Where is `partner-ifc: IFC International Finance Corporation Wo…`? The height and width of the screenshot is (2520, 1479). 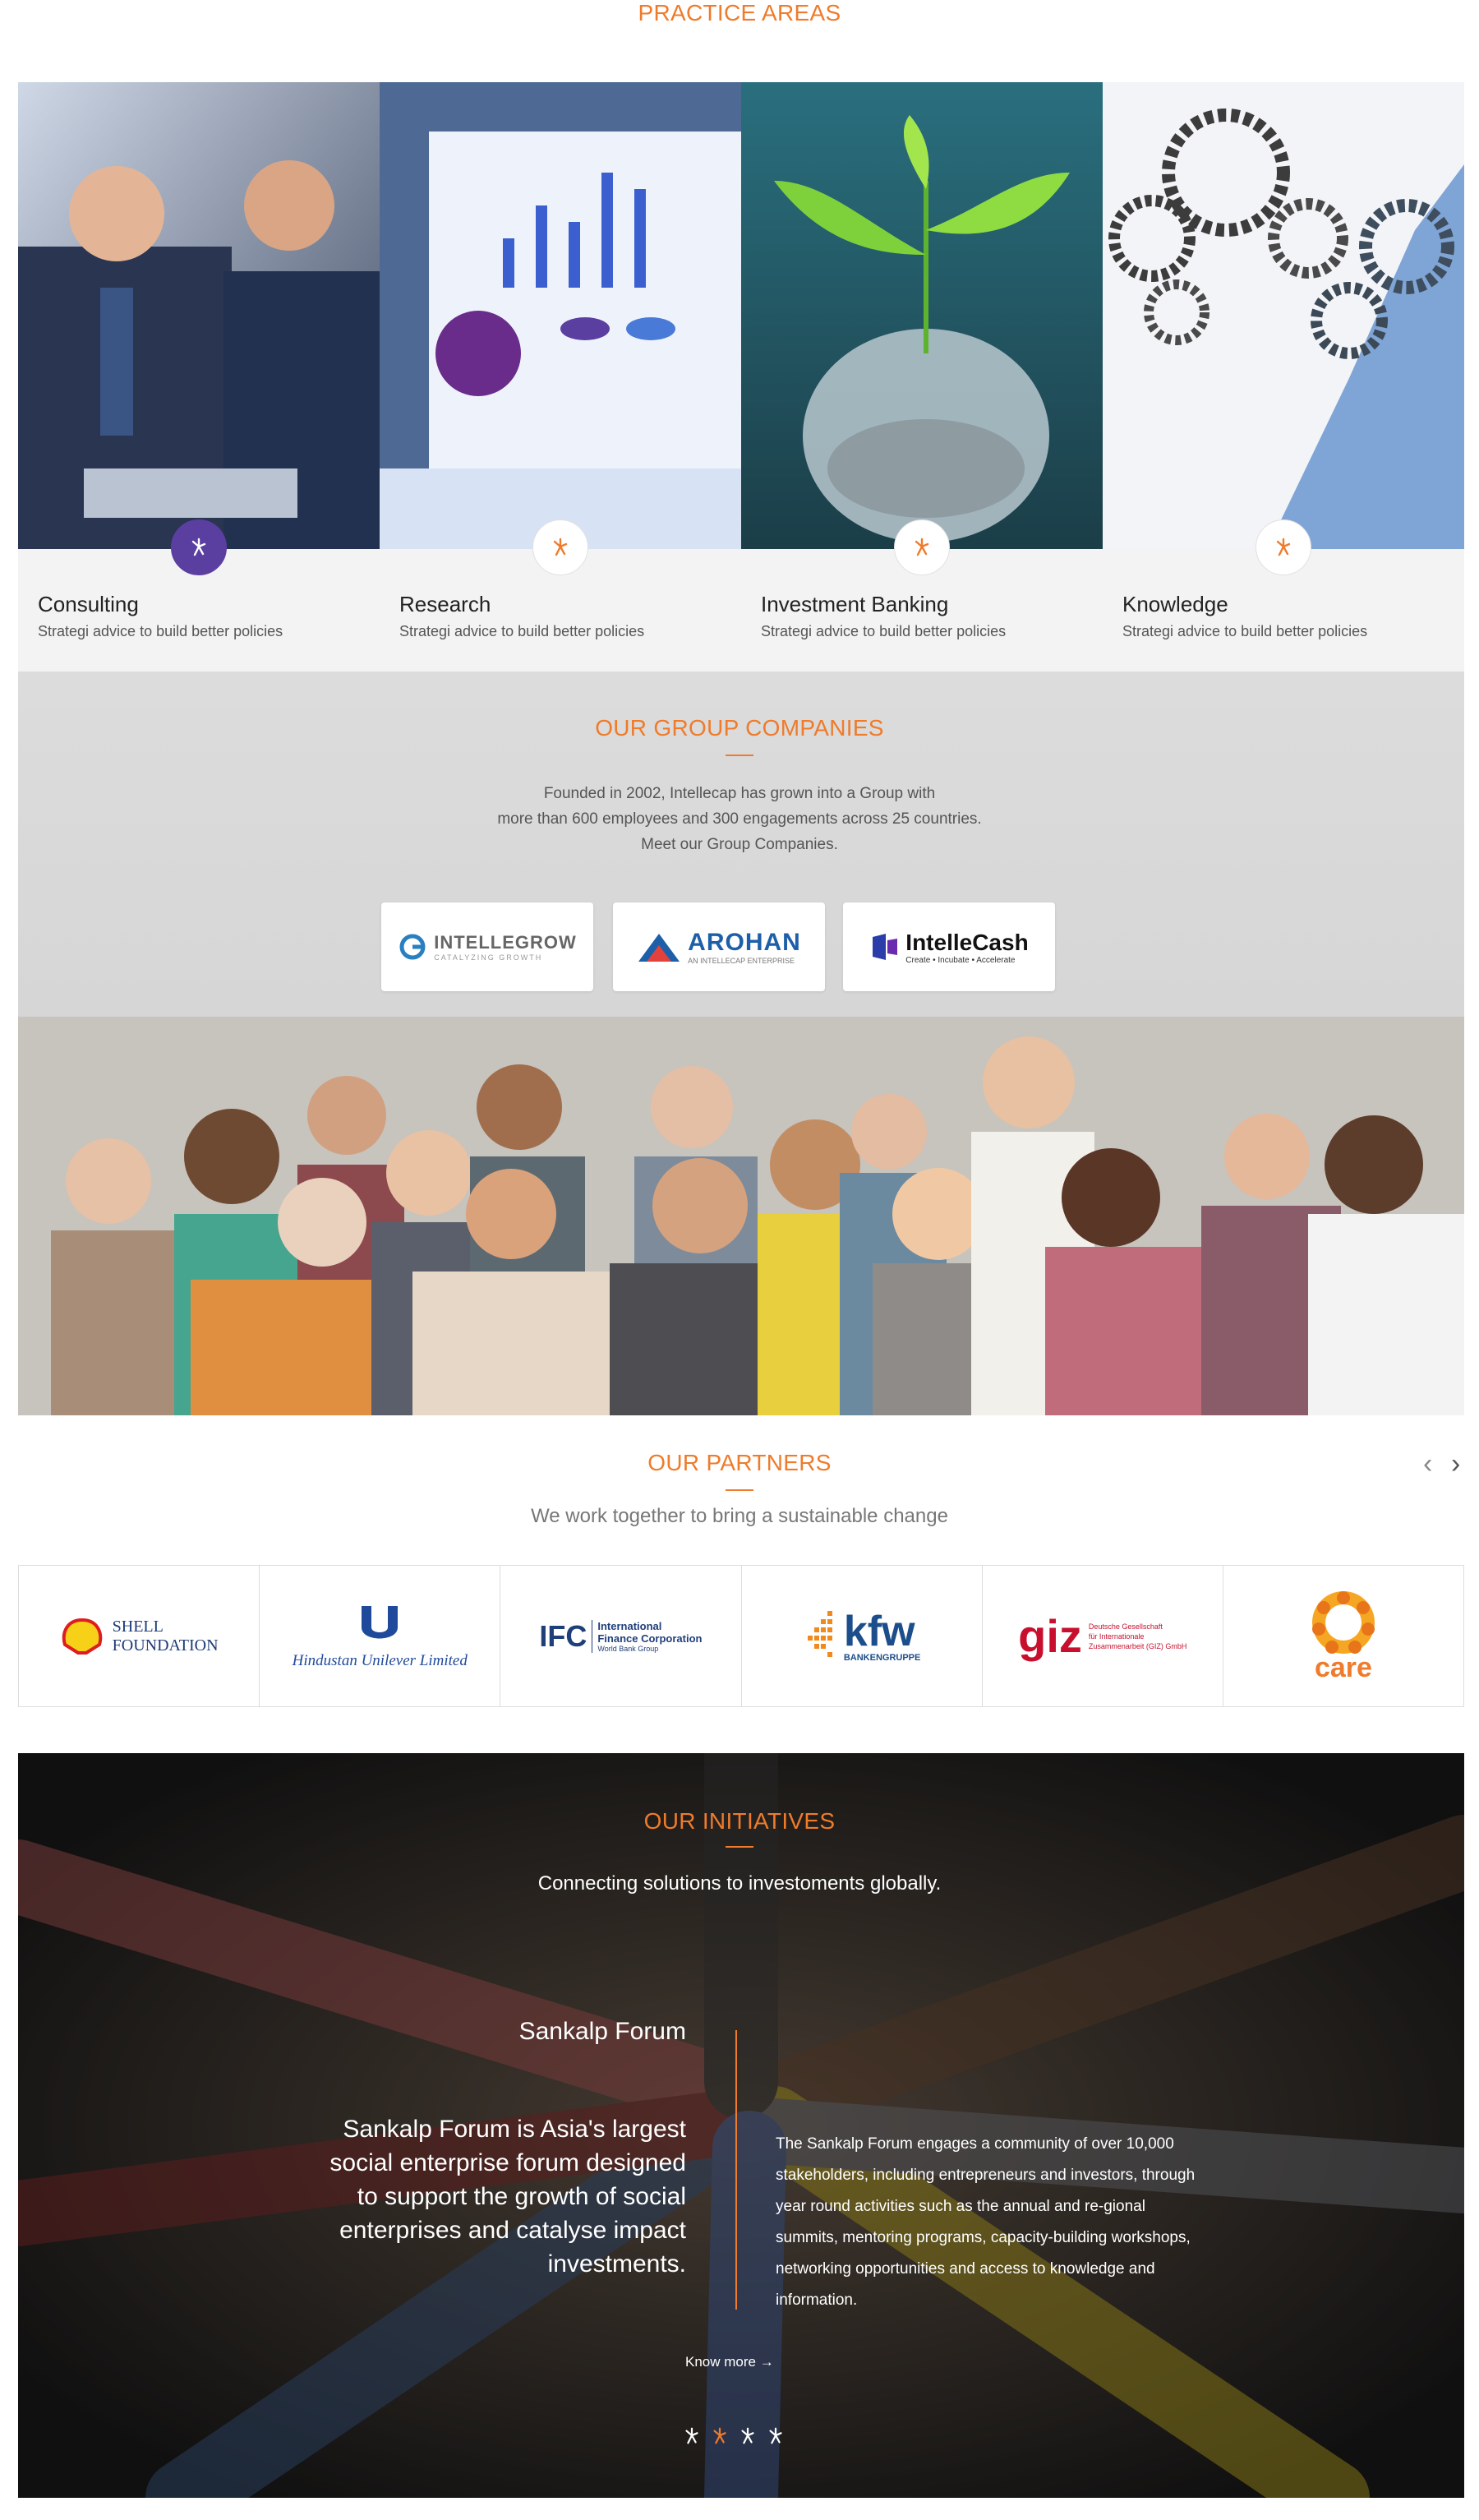 partner-ifc: IFC International Finance Corporation Wo… is located at coordinates (621, 1636).